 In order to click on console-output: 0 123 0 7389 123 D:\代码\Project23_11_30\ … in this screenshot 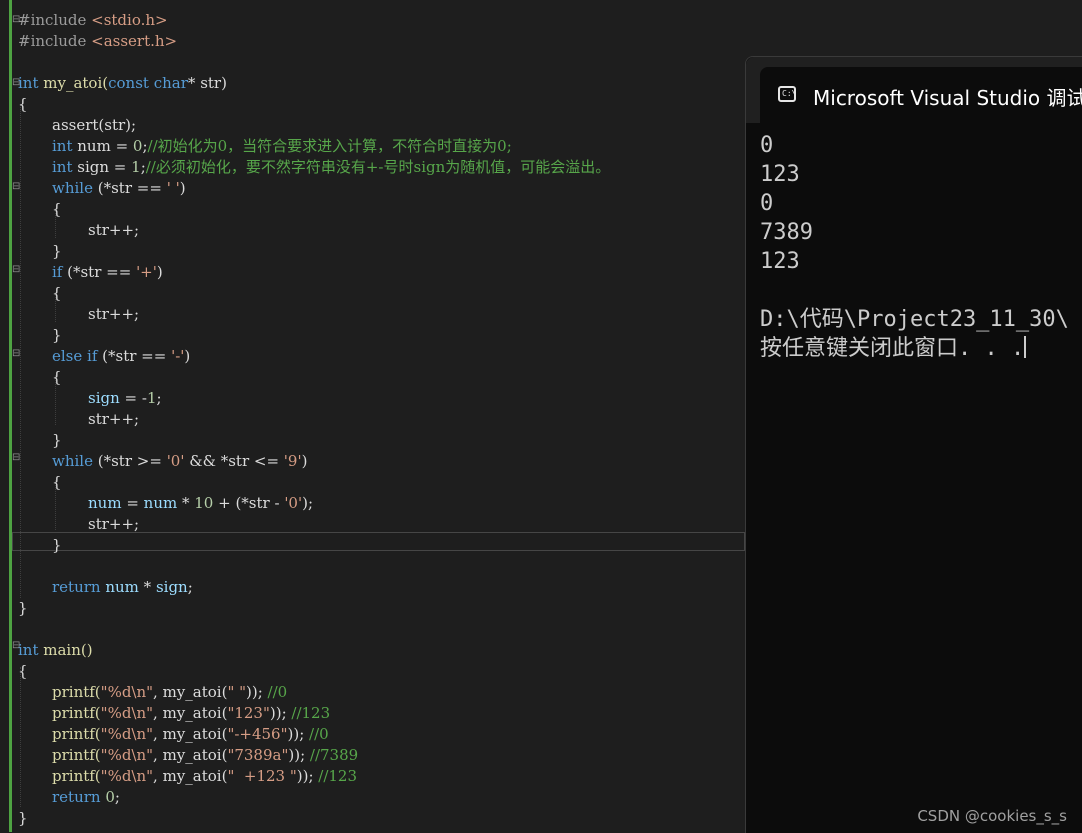, I will do `click(914, 247)`.